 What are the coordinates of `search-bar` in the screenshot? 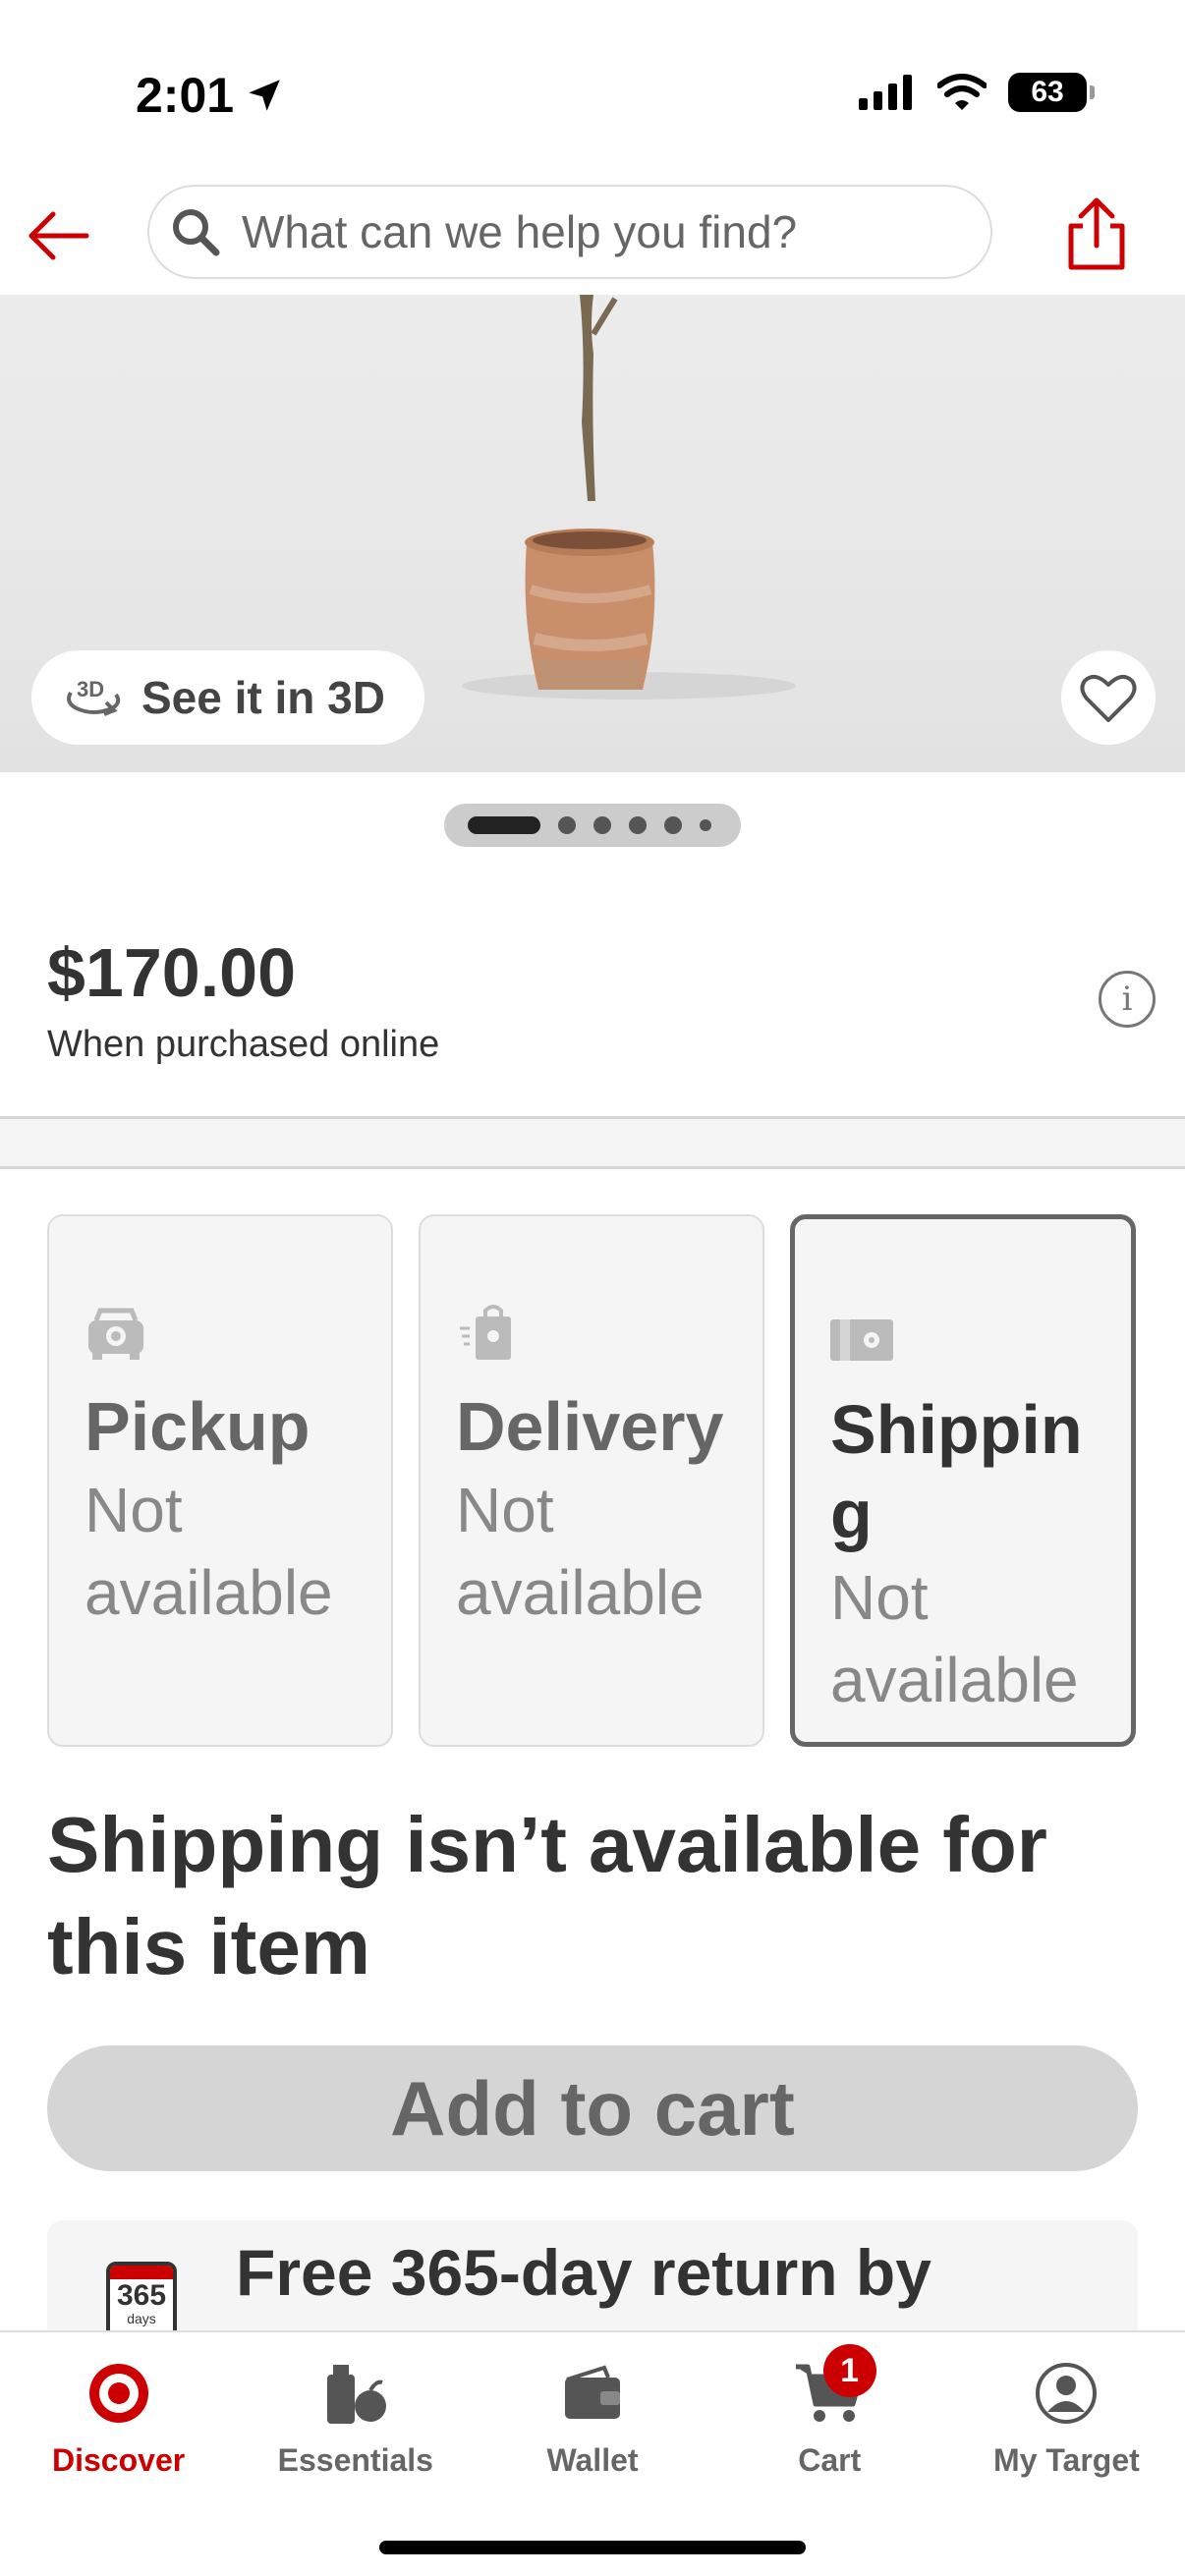 It's located at (569, 232).